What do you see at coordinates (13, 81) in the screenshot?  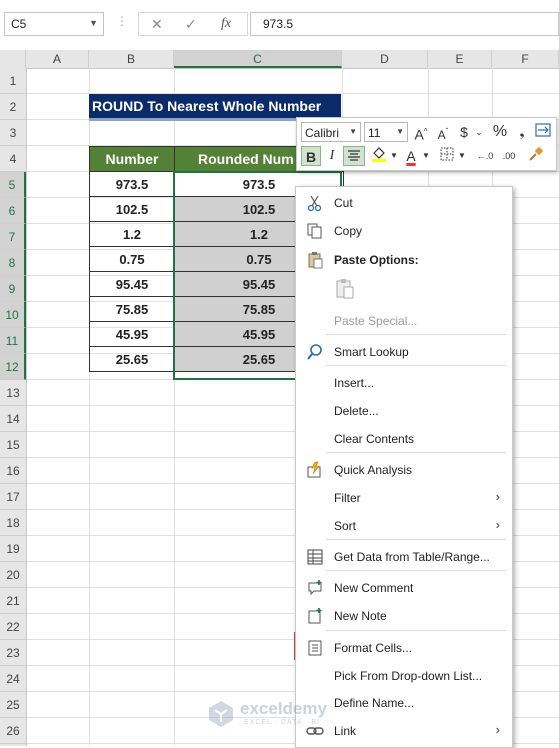 I see `row-header: 1` at bounding box center [13, 81].